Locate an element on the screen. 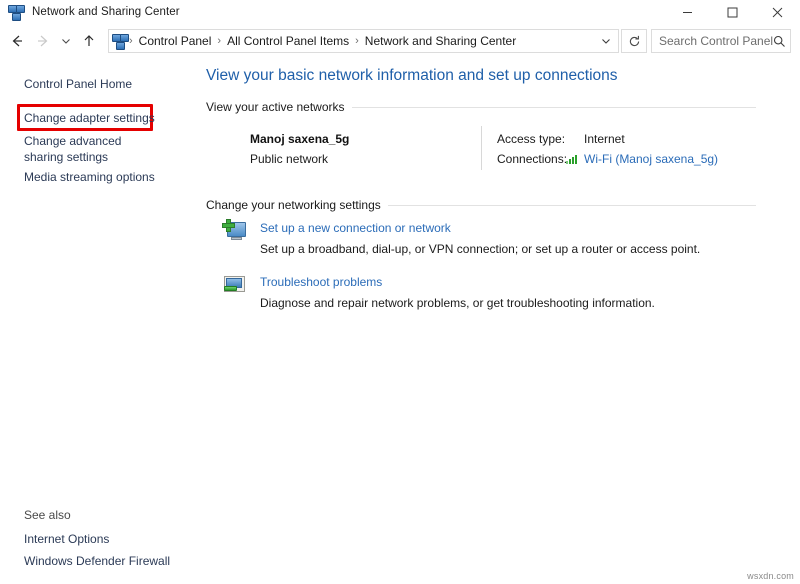  sidebar-item-control-panel-home: Control Panel Home is located at coordinates (78, 84).